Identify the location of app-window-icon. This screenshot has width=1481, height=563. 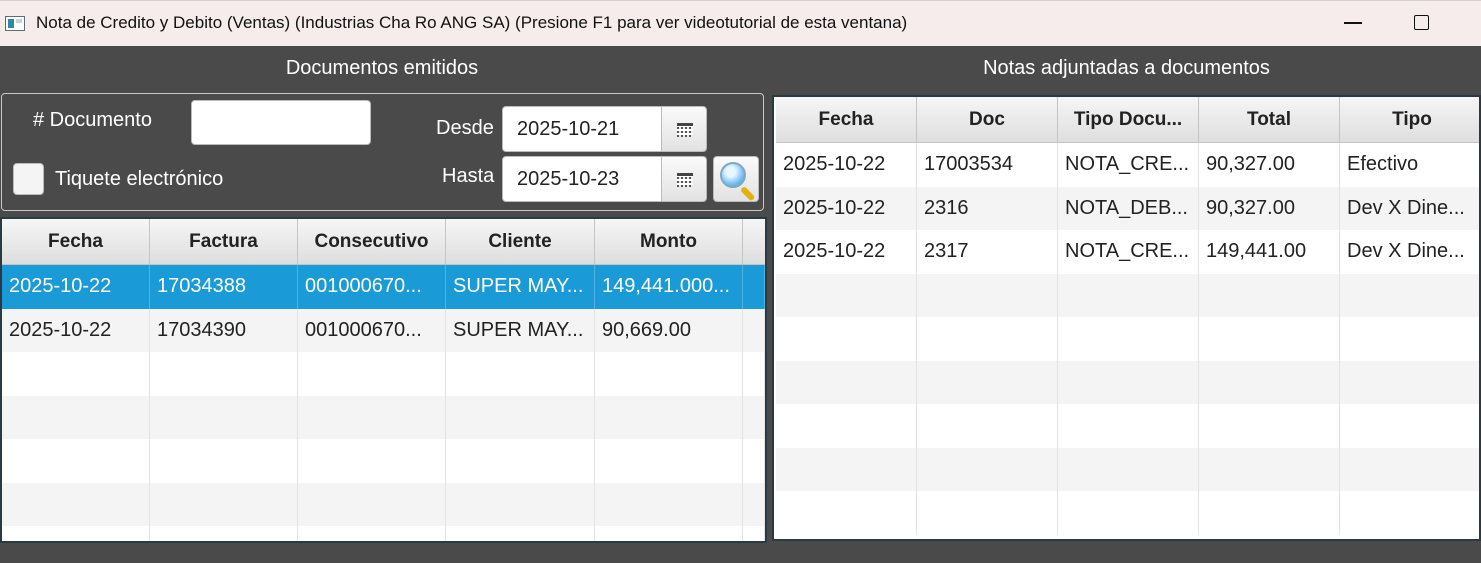
(15, 23).